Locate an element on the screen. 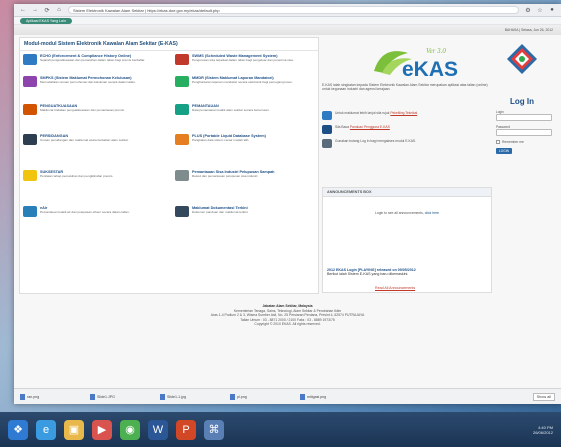  info-link: Pekeliling Teknikal is located at coordinates (403, 113).